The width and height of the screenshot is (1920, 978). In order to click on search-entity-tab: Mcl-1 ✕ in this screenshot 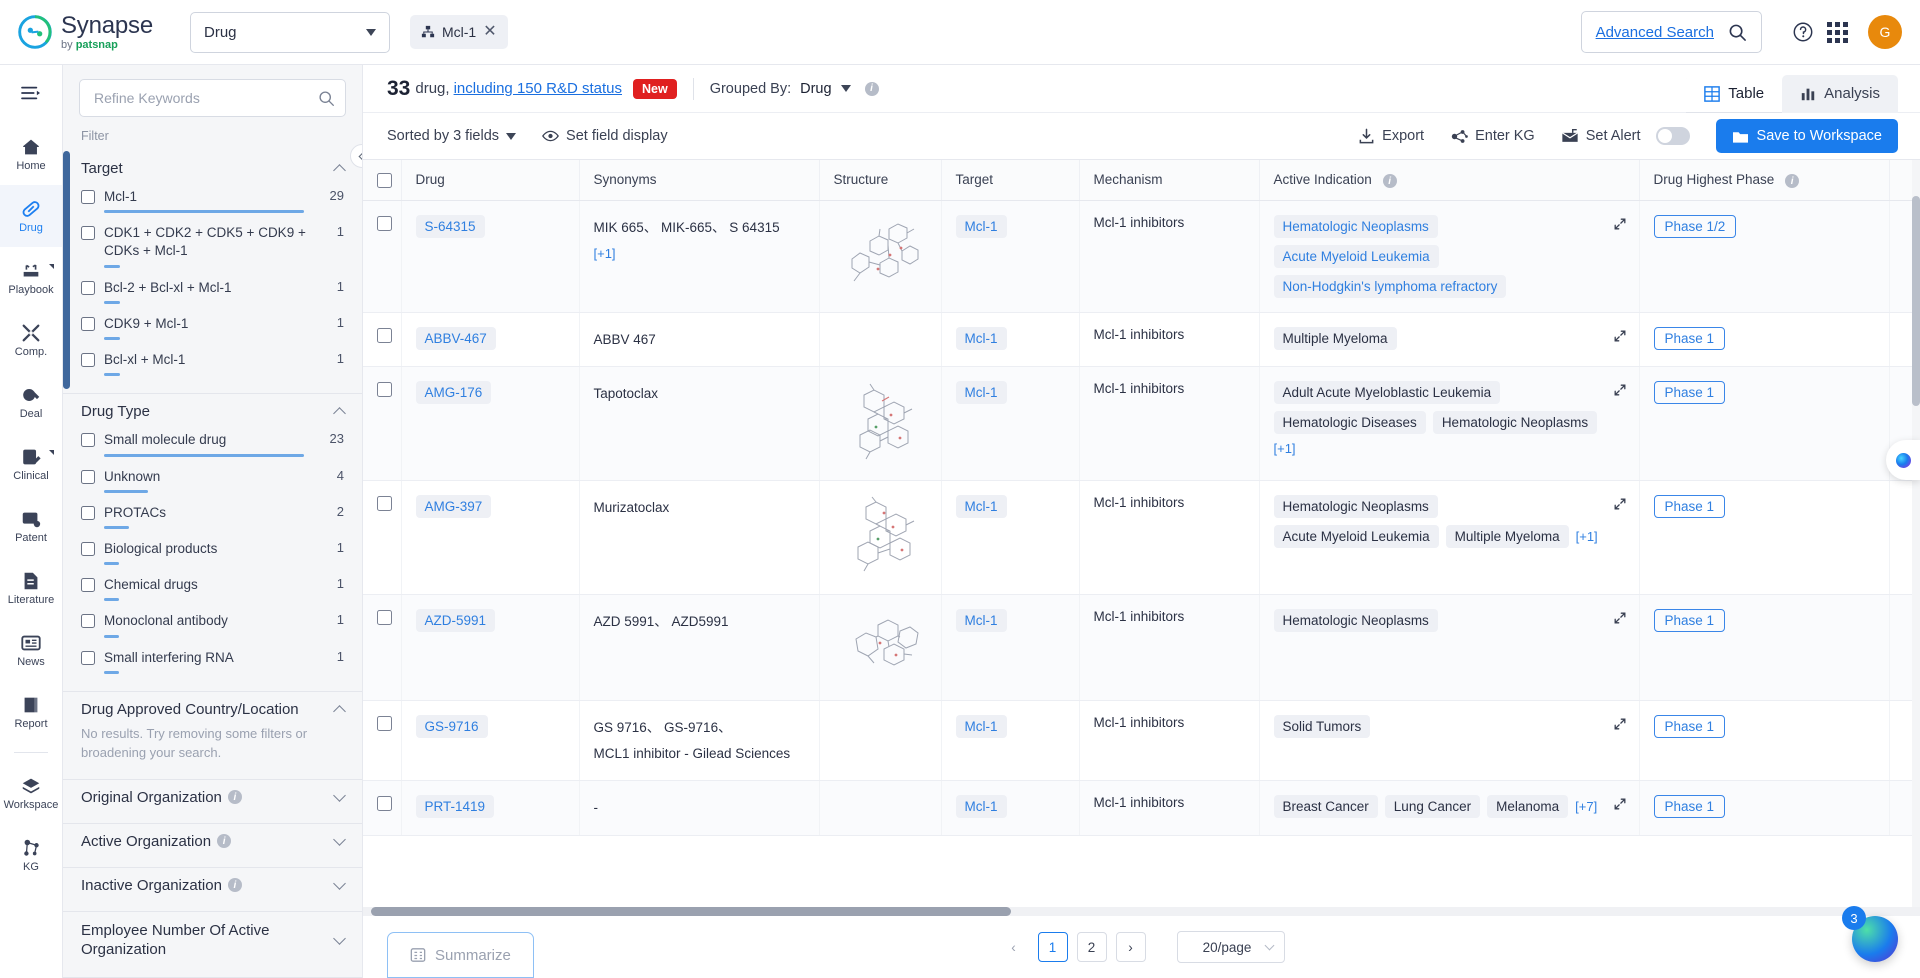, I will do `click(459, 32)`.